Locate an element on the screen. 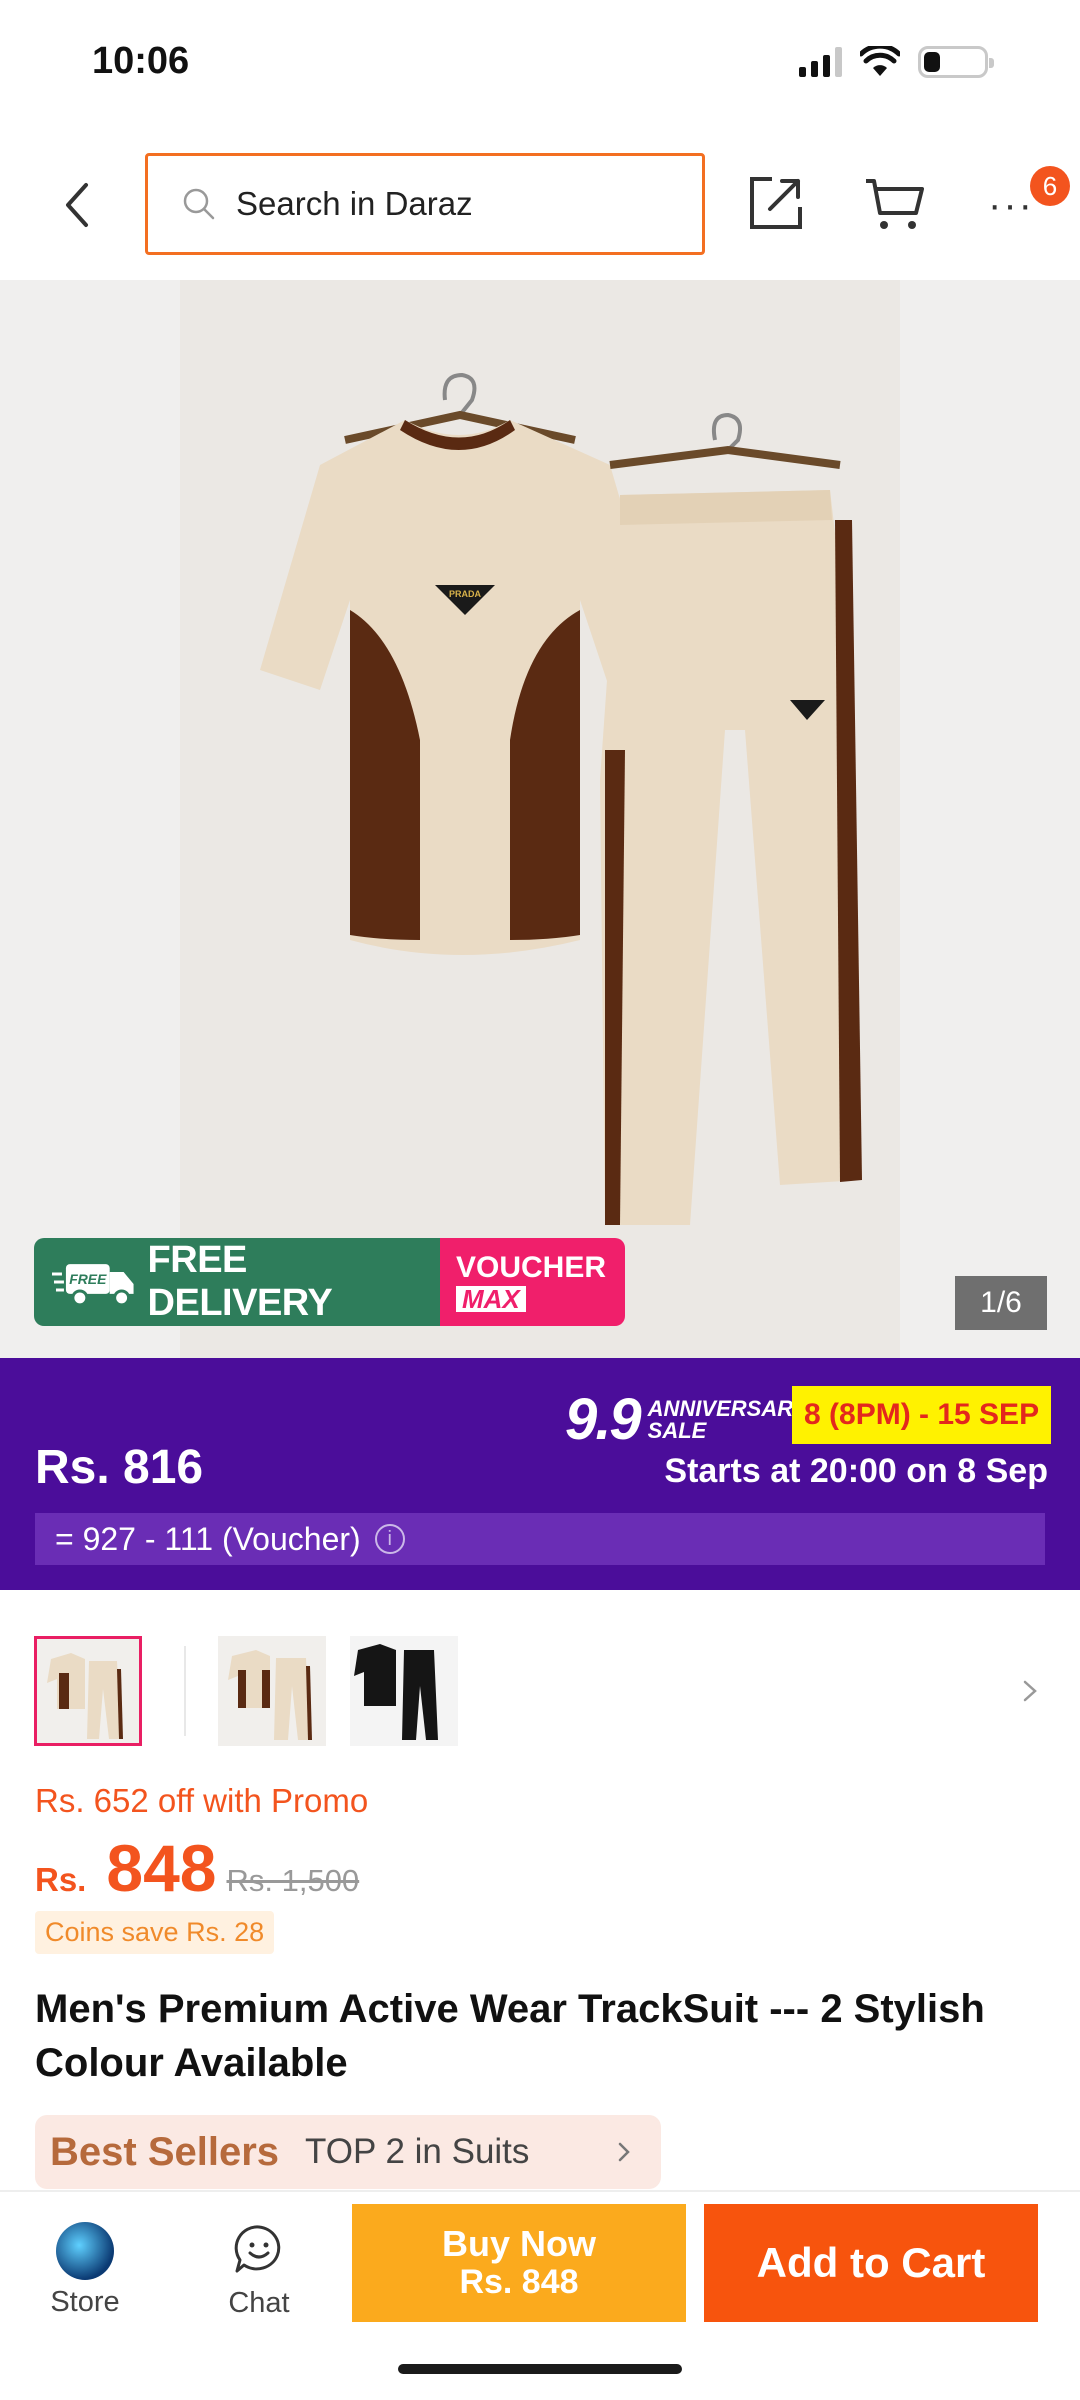  share-icon is located at coordinates (776, 203).